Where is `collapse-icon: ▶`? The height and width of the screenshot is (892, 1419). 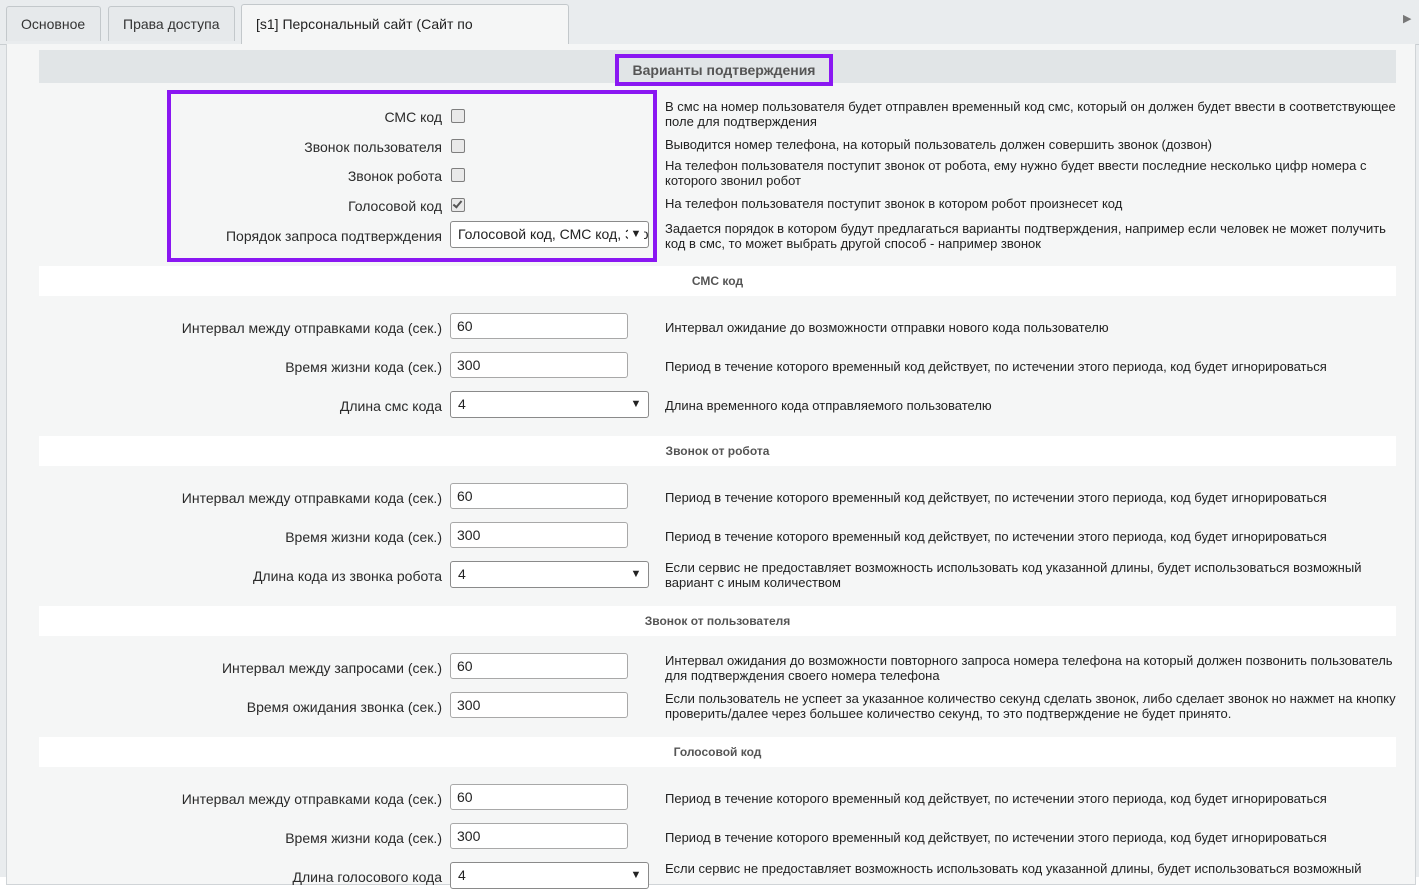
collapse-icon: ▶ is located at coordinates (1408, 19).